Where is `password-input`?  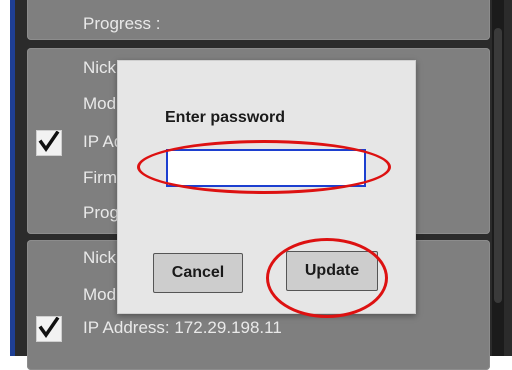 password-input is located at coordinates (266, 168).